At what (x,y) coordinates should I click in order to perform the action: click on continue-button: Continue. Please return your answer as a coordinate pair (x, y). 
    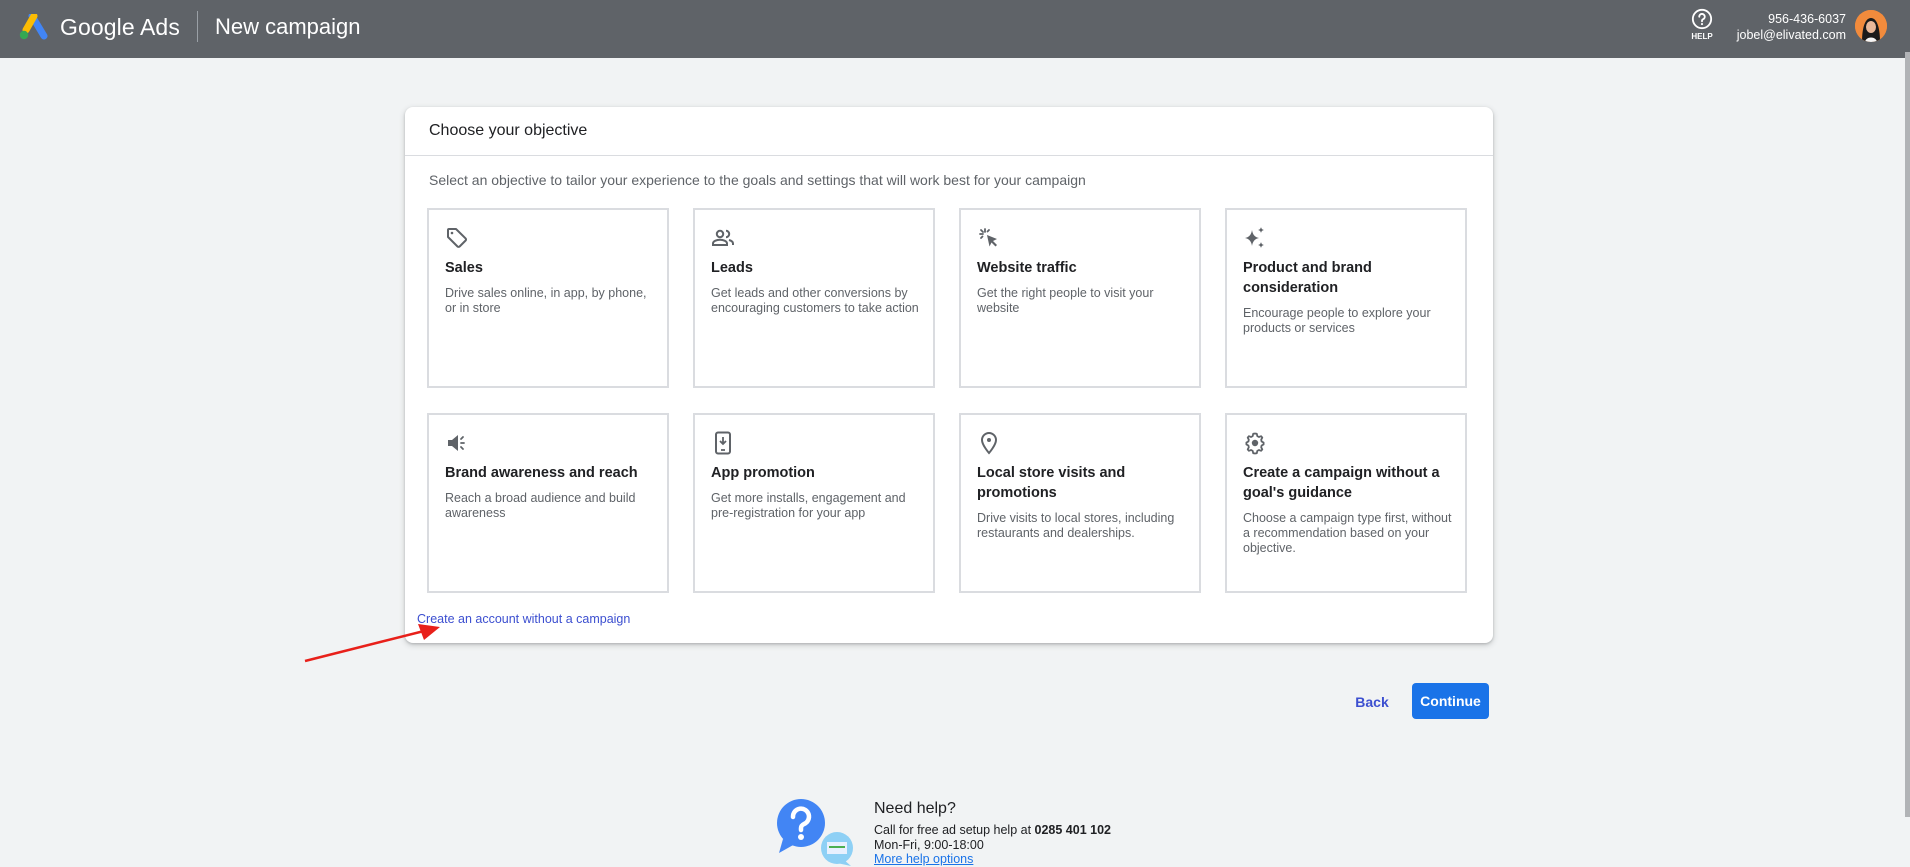
    Looking at the image, I should click on (1450, 701).